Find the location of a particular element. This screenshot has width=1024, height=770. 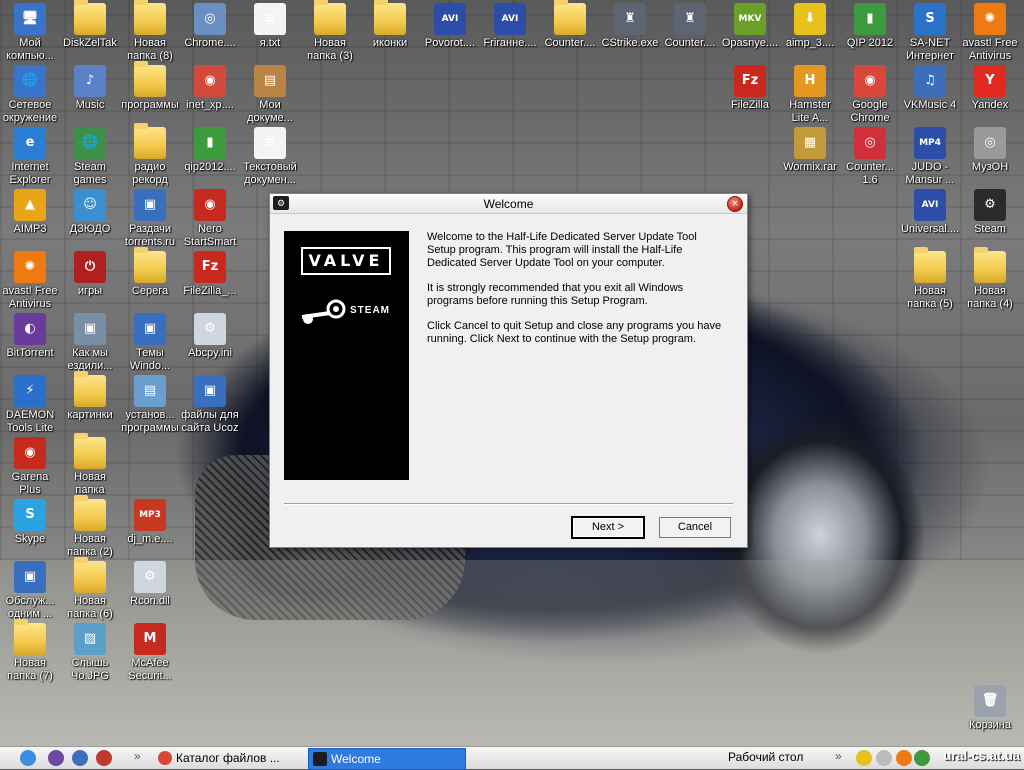

desktop-icon: ⚙ Steam is located at coordinates (990, 212).